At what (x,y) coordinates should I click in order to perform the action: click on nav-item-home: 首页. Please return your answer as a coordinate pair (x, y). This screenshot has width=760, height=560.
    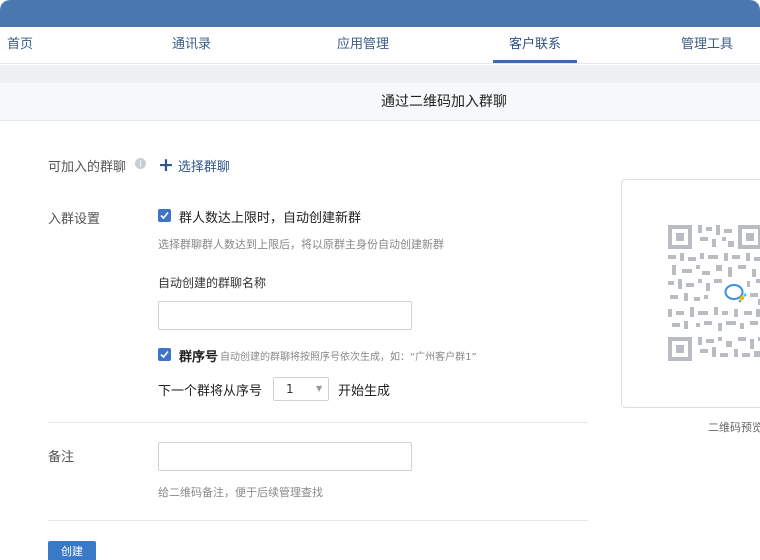
    Looking at the image, I should click on (20, 45).